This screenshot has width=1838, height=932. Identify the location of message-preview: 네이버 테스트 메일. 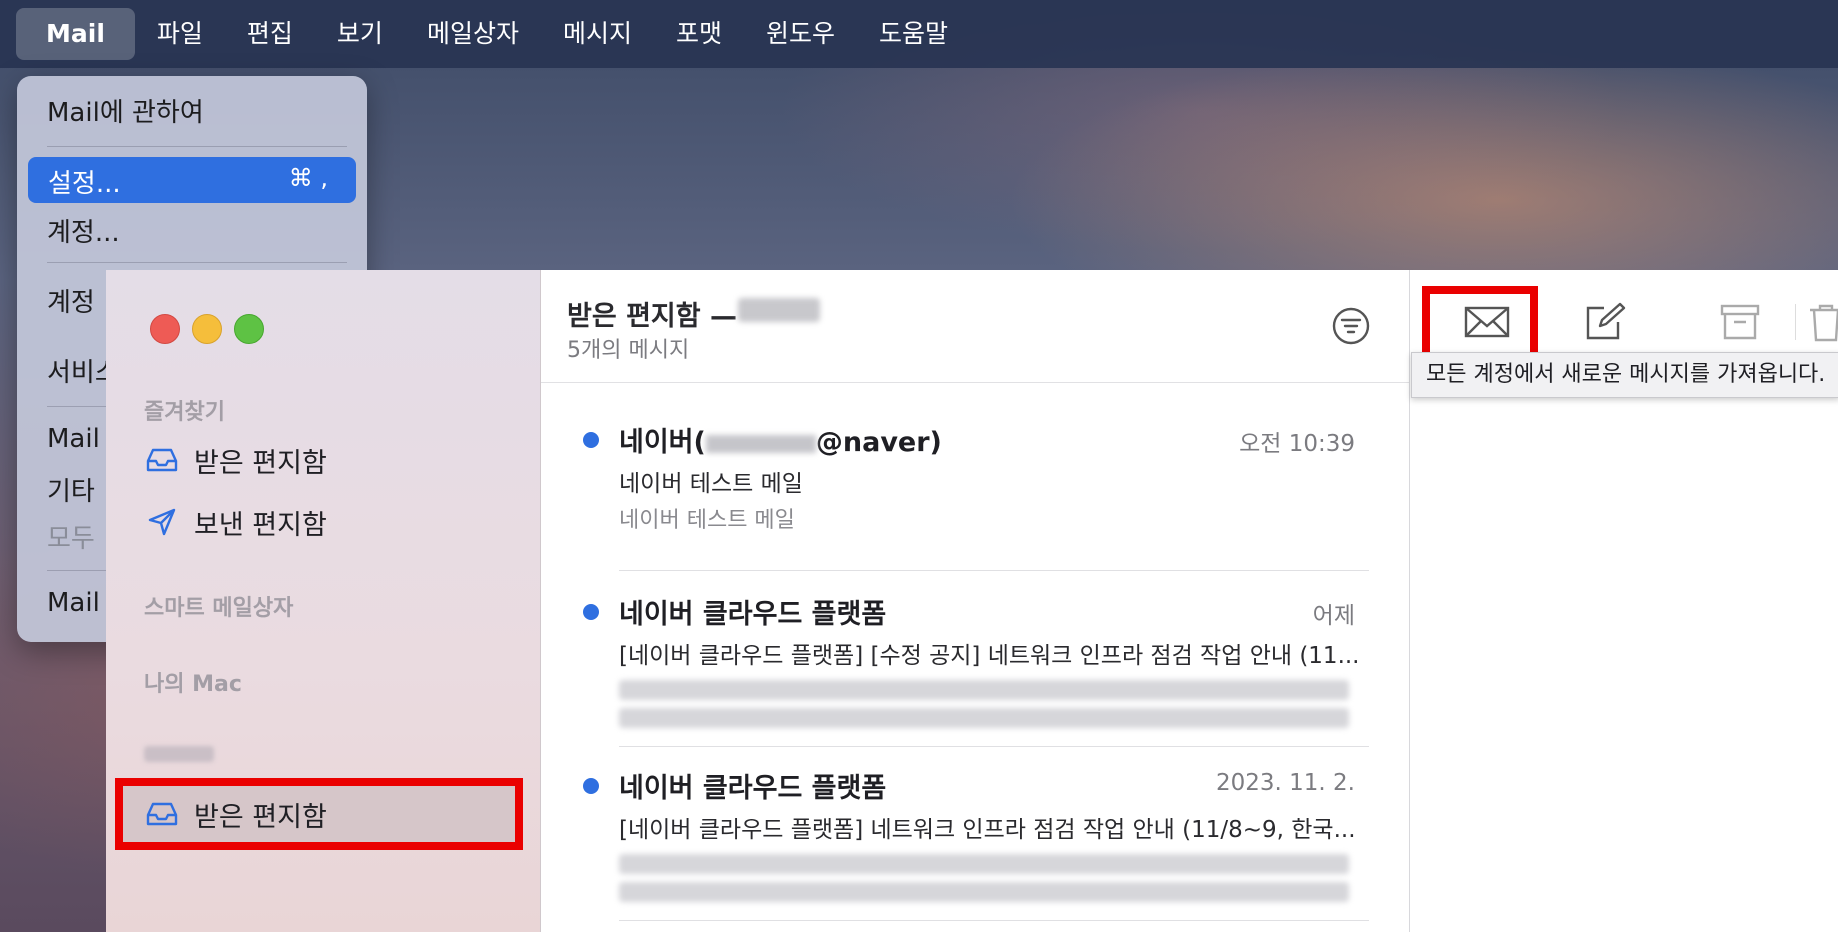
(707, 520).